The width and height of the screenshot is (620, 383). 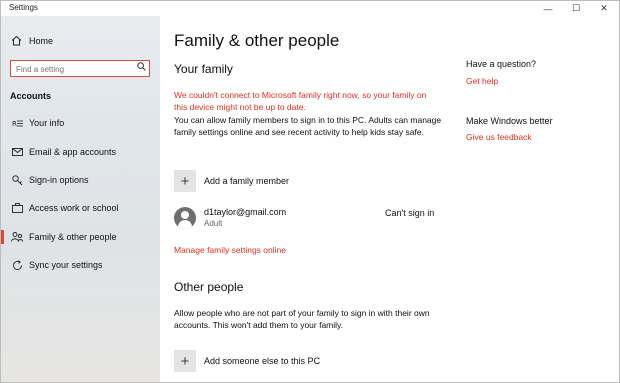 I want to click on sidebar-item-sign-in: Sign-in options, so click(x=80, y=180).